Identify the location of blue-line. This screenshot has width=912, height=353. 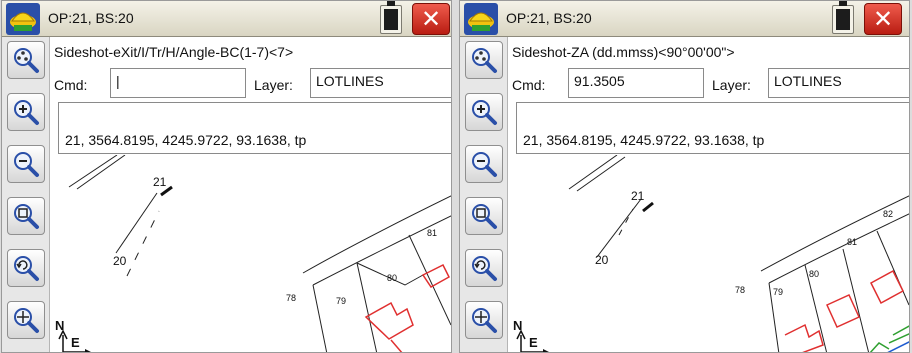
(898, 346).